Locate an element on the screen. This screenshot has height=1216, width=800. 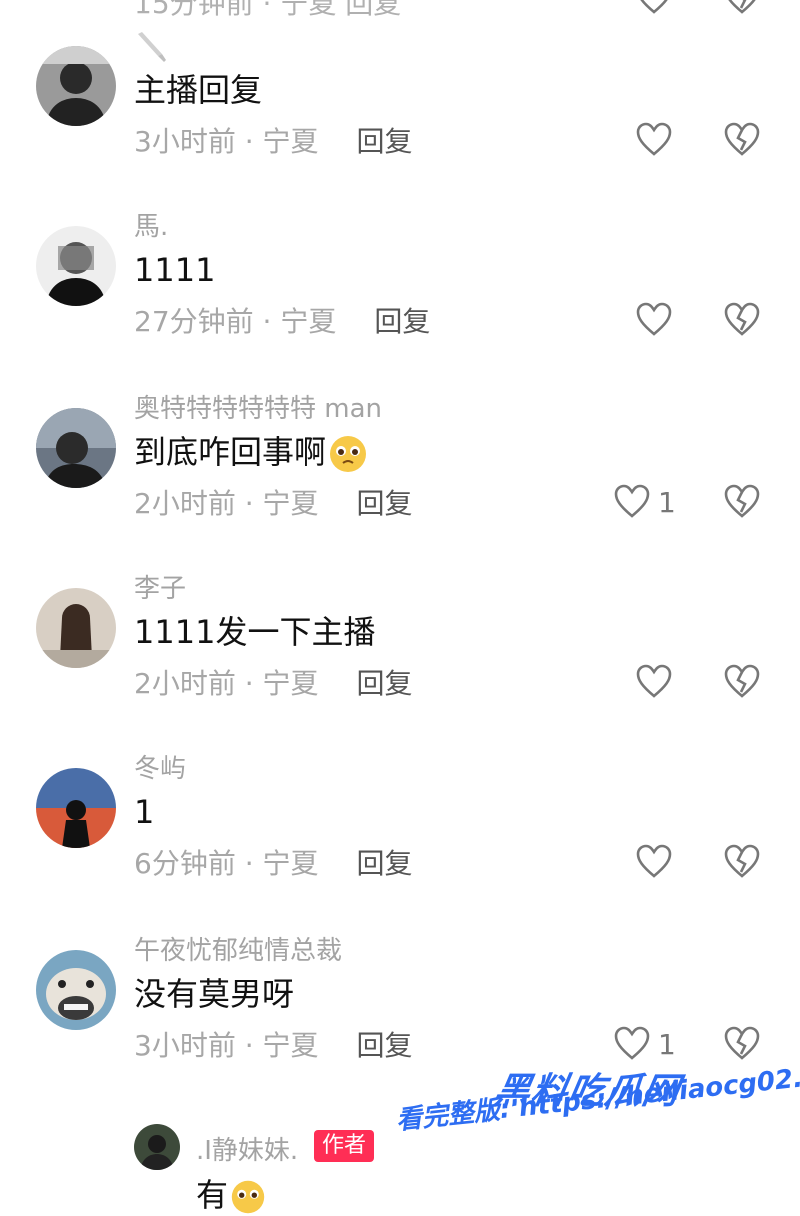
comment-content: 没有莫男呀 is located at coordinates (214, 994).